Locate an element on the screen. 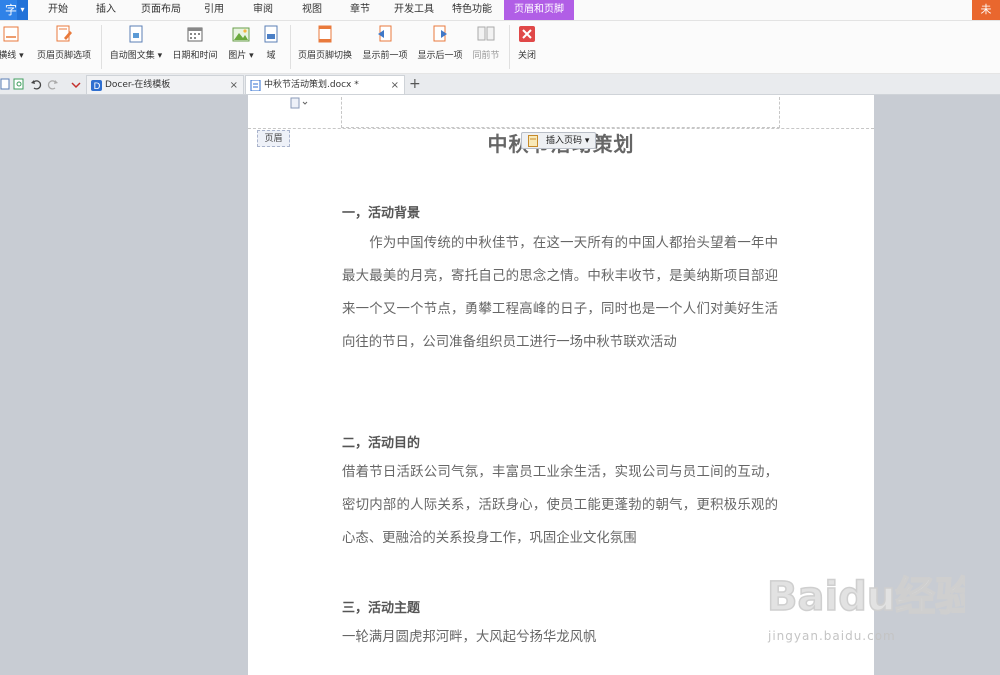  date-time-label: 日期和时间 is located at coordinates (195, 56).